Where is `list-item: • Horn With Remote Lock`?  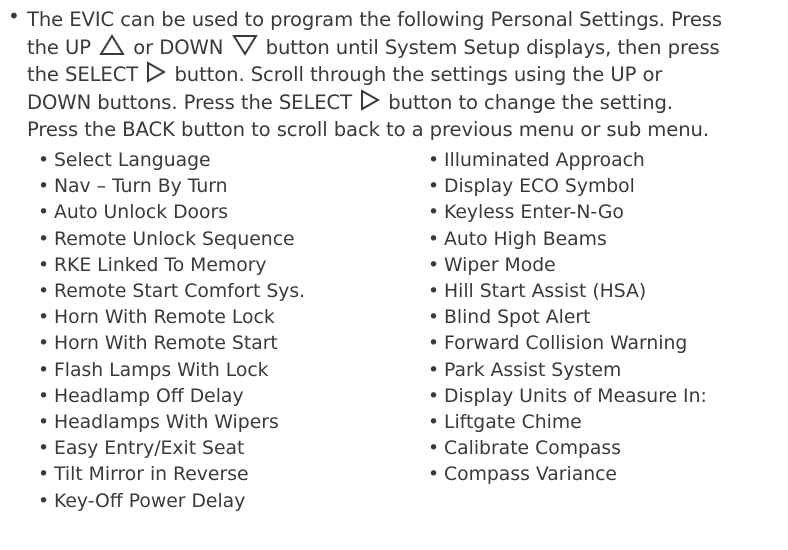 list-item: • Horn With Remote Lock is located at coordinates (171, 318).